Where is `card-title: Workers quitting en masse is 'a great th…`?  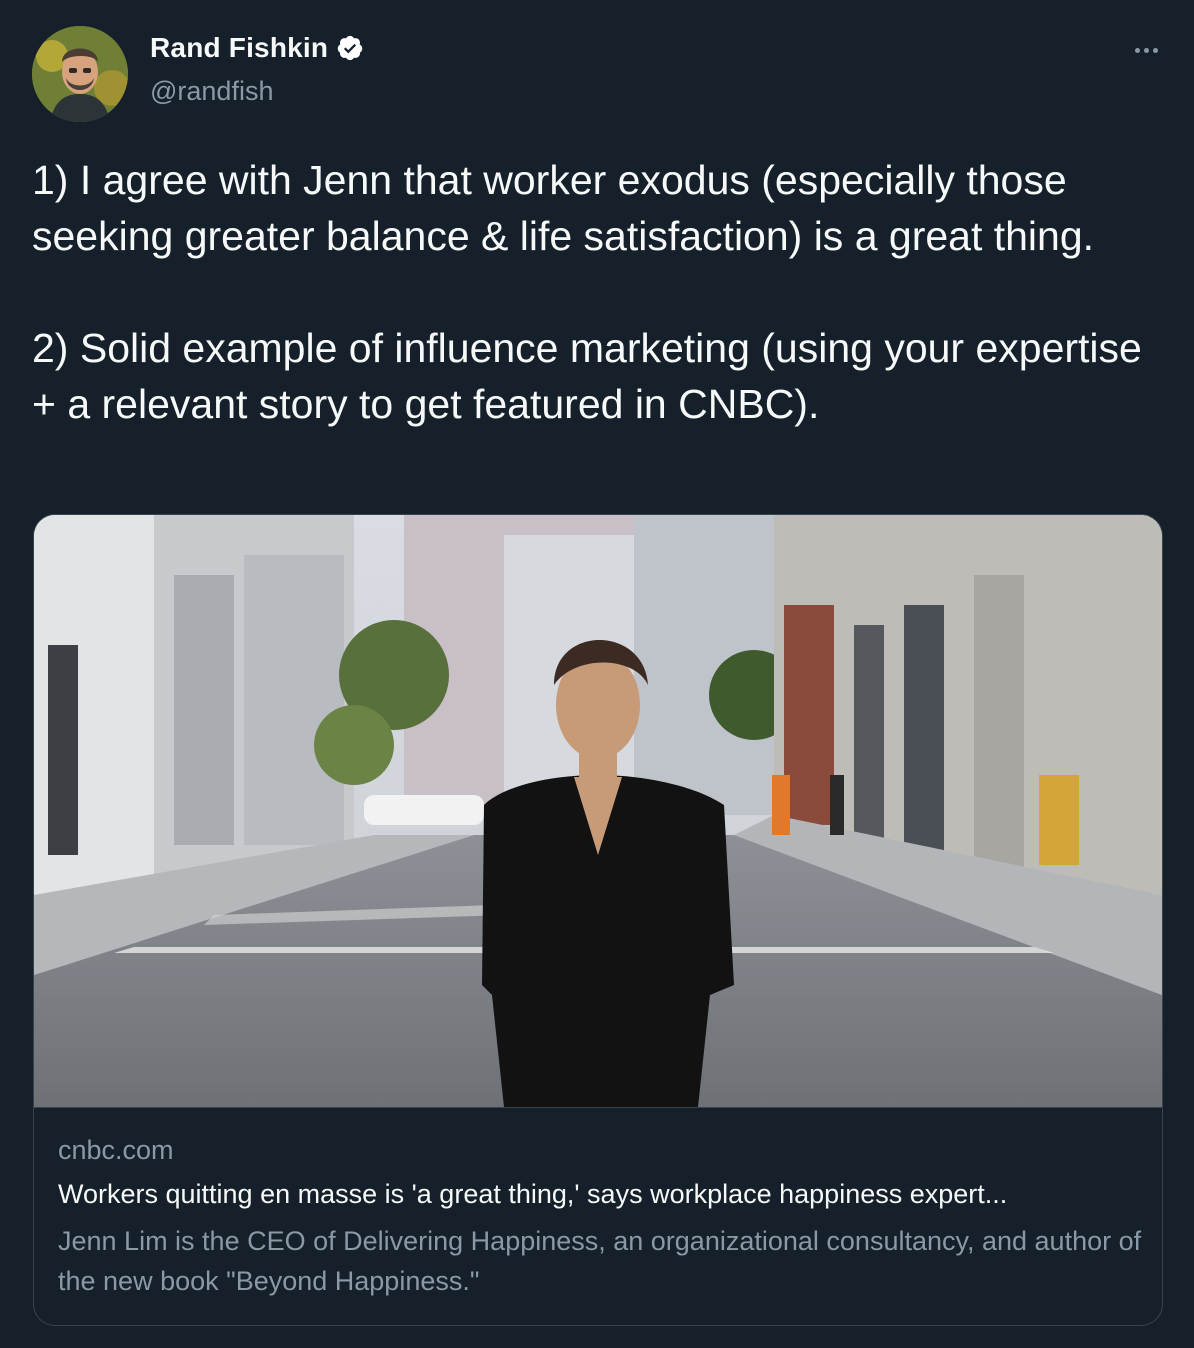
card-title: Workers quitting en masse is 'a great th… is located at coordinates (598, 1194).